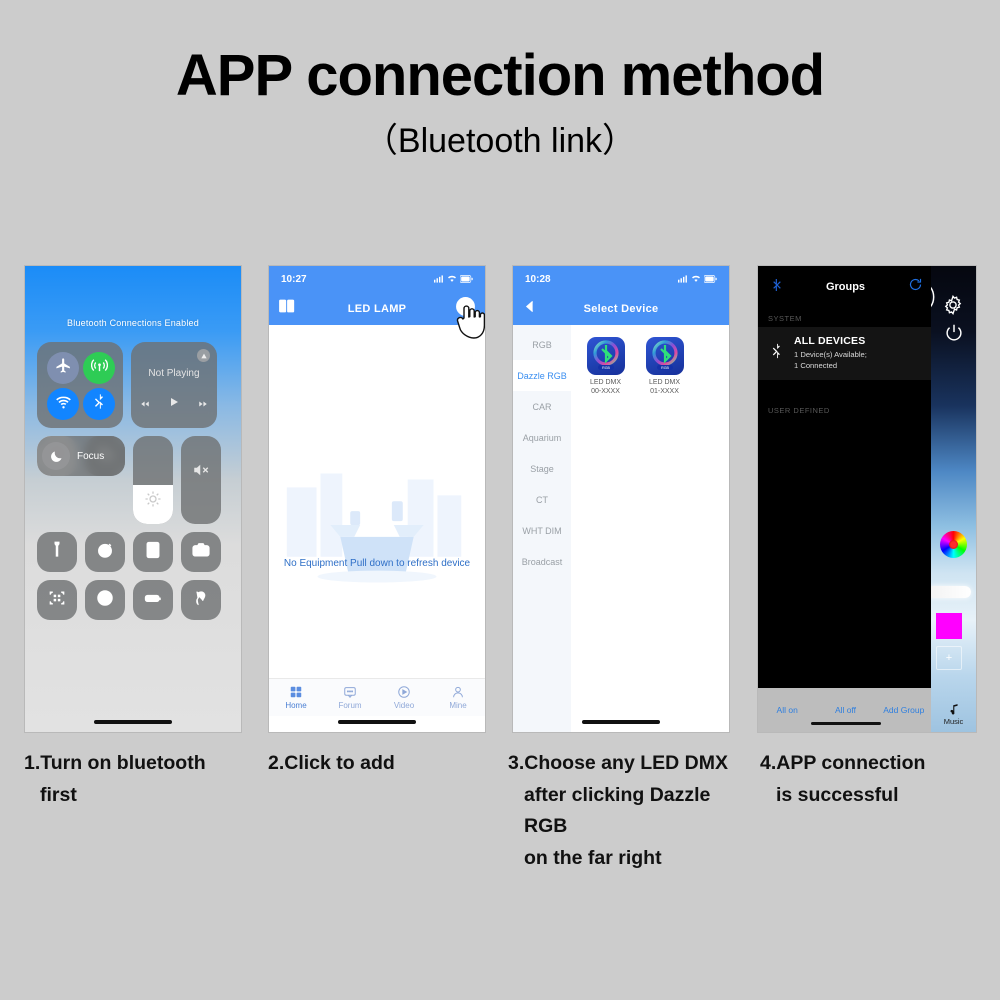 This screenshot has height=1000, width=1000. I want to click on camera-button, so click(201, 552).